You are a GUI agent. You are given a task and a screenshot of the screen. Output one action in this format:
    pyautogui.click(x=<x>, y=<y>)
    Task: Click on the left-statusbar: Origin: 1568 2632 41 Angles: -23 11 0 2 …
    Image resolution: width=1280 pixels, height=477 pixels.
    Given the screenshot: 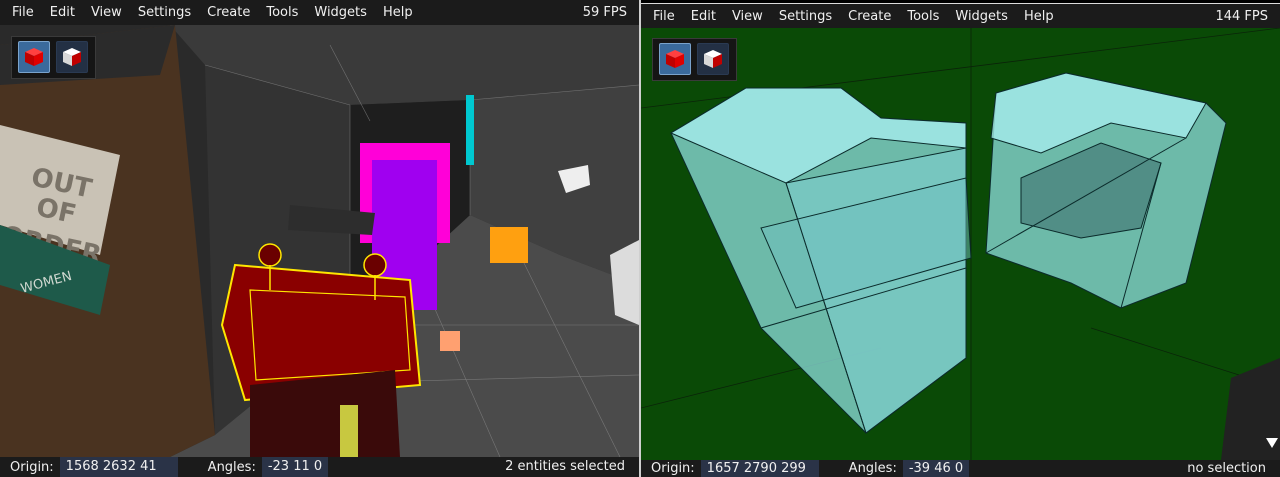 What is the action you would take?
    pyautogui.click(x=319, y=467)
    